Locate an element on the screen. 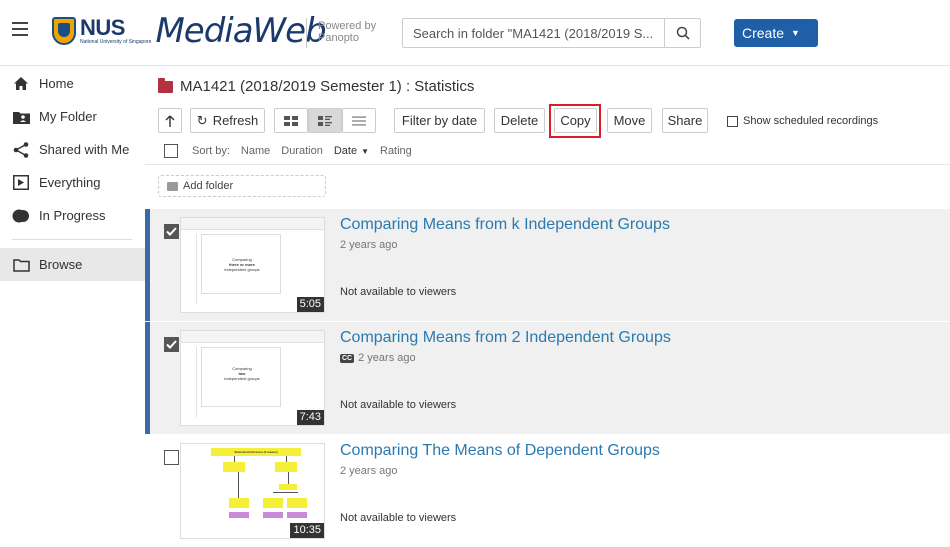  share-icon is located at coordinates (21, 149).